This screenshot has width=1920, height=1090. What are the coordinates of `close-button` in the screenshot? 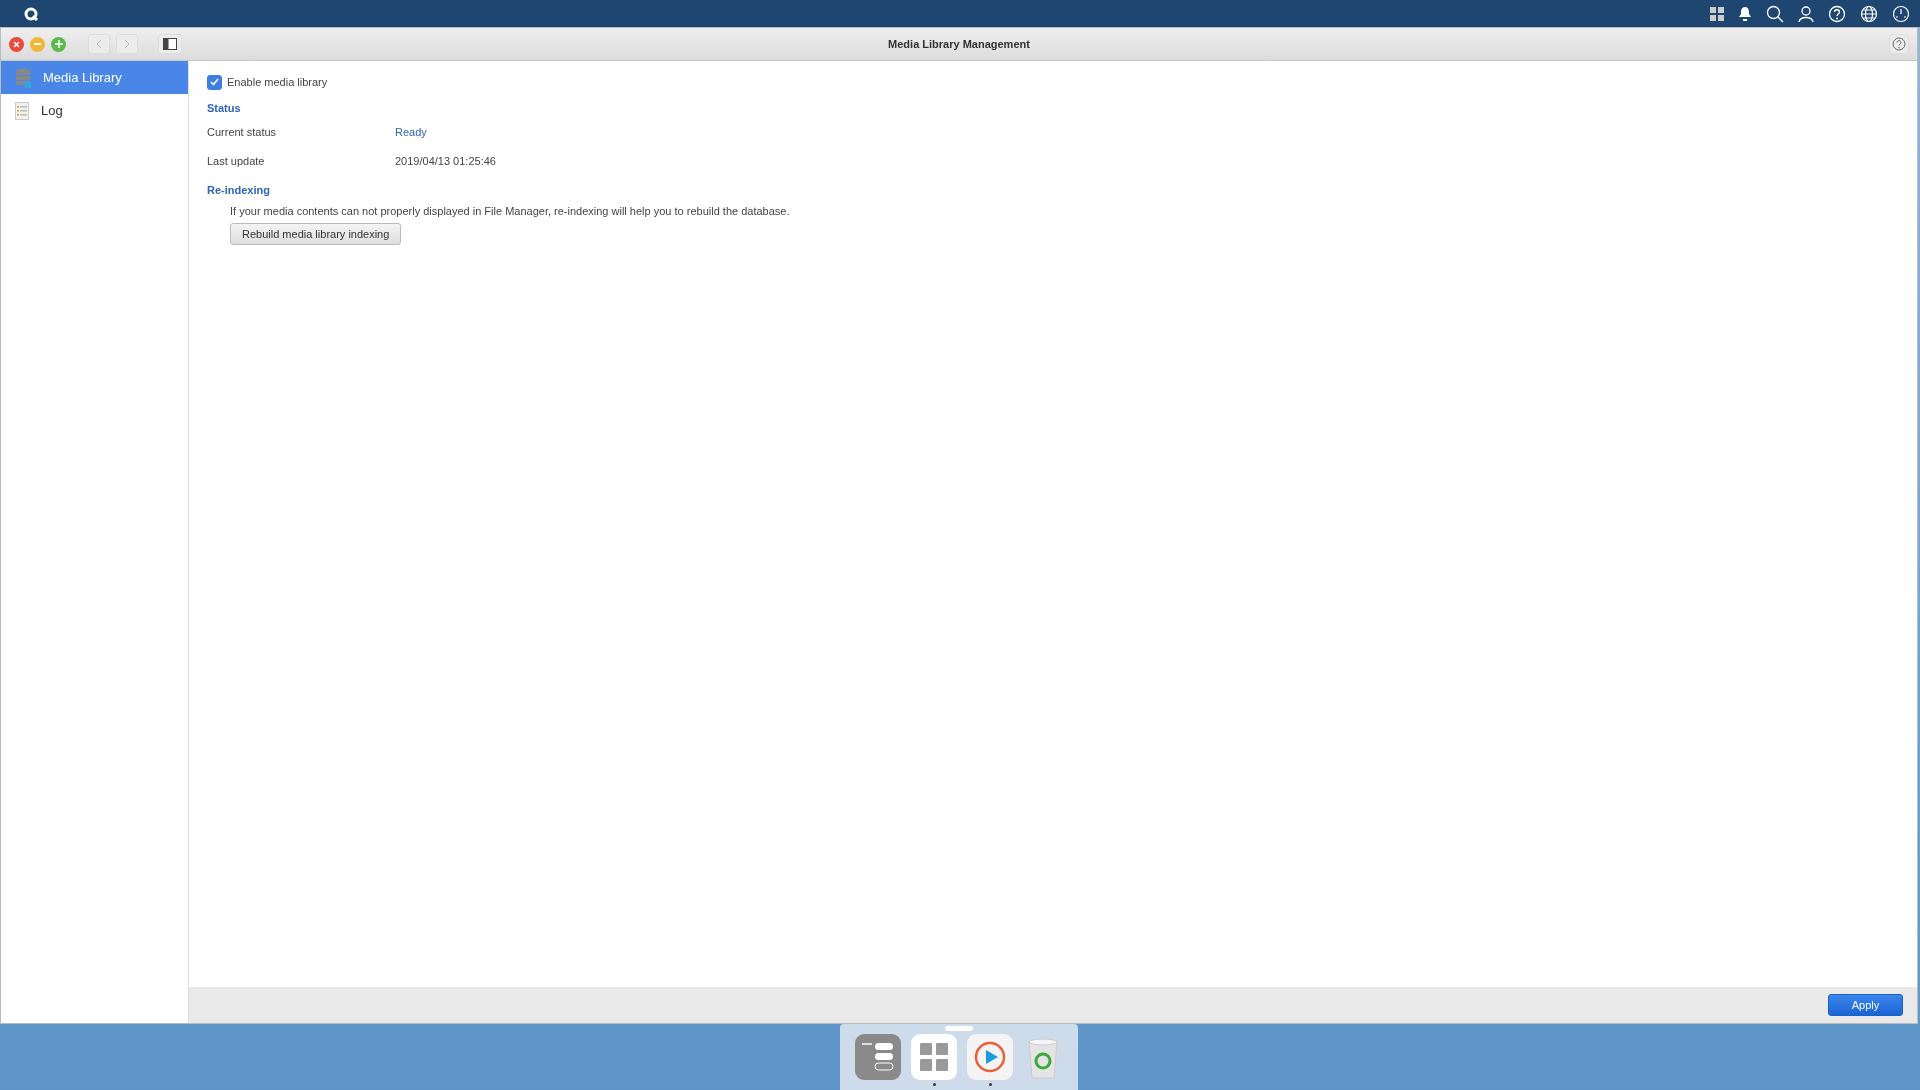 It's located at (16, 44).